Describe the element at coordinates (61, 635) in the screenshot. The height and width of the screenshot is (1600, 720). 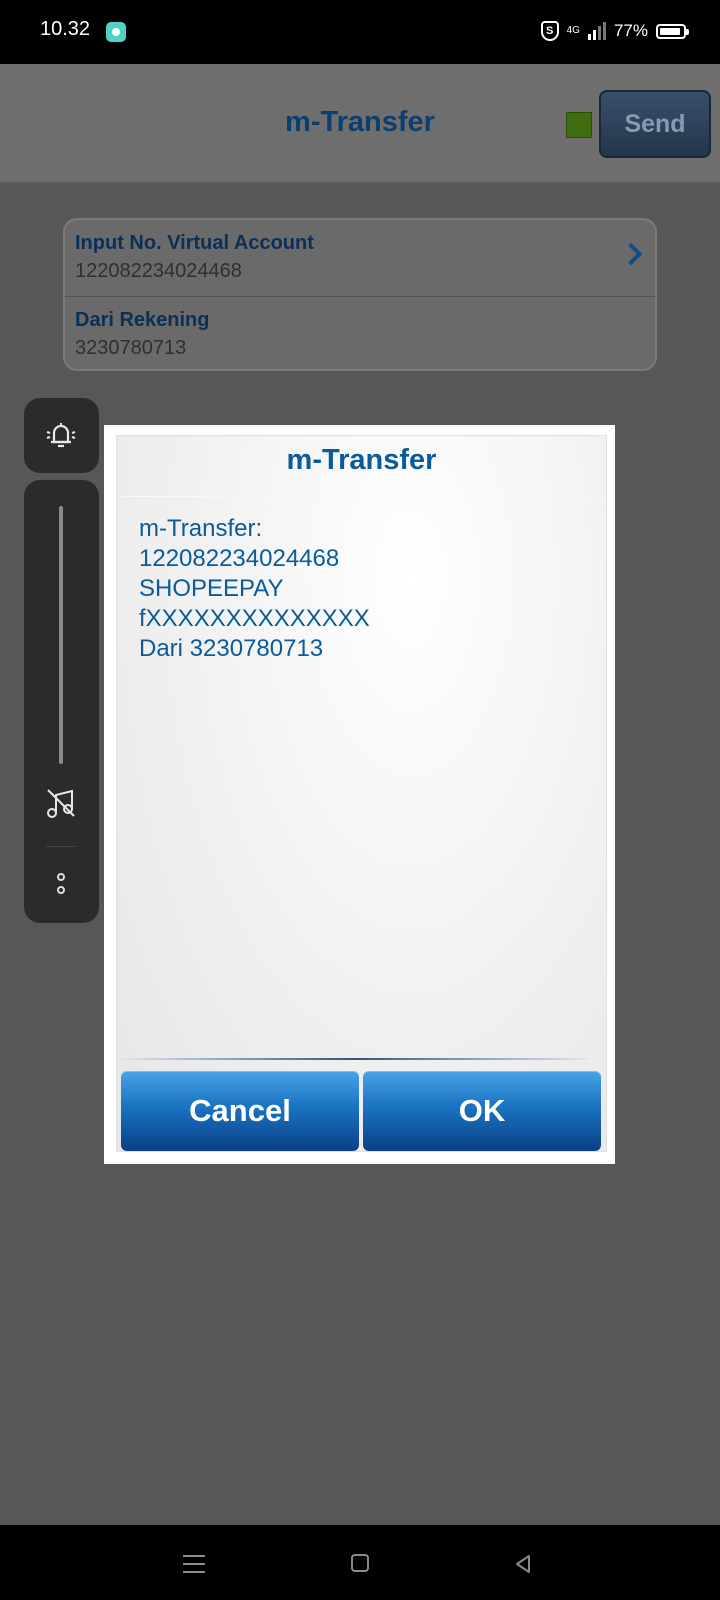
I see `volume-slider` at that location.